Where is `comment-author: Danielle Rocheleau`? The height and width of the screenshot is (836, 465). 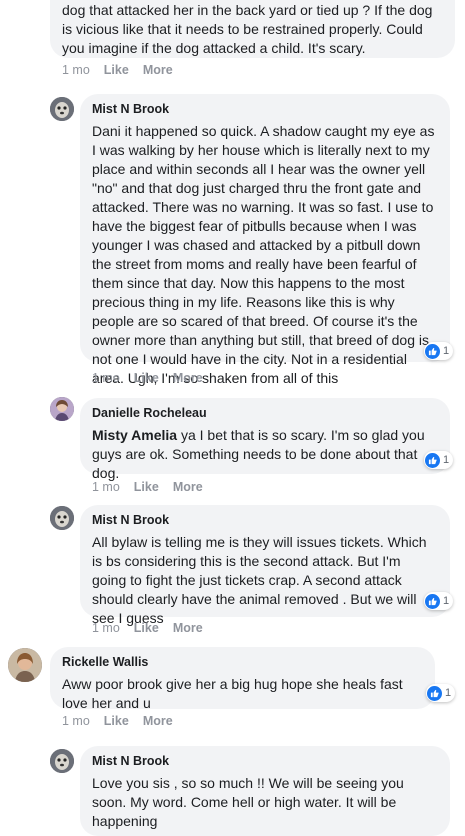
comment-author: Danielle Rocheleau is located at coordinates (265, 413).